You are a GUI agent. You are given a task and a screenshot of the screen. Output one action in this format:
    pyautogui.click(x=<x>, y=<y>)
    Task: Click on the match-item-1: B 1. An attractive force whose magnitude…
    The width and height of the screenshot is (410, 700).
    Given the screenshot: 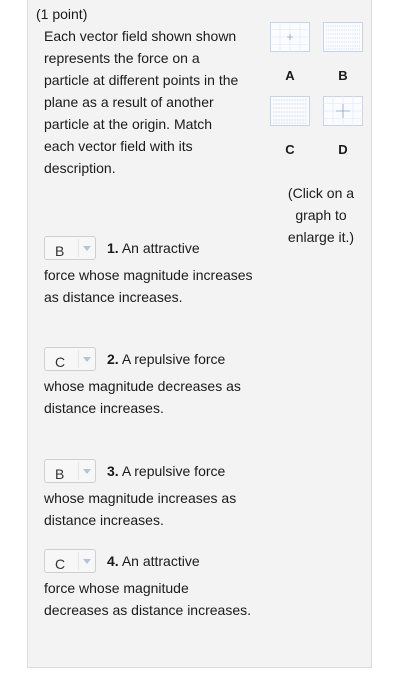 What is the action you would take?
    pyautogui.click(x=149, y=270)
    